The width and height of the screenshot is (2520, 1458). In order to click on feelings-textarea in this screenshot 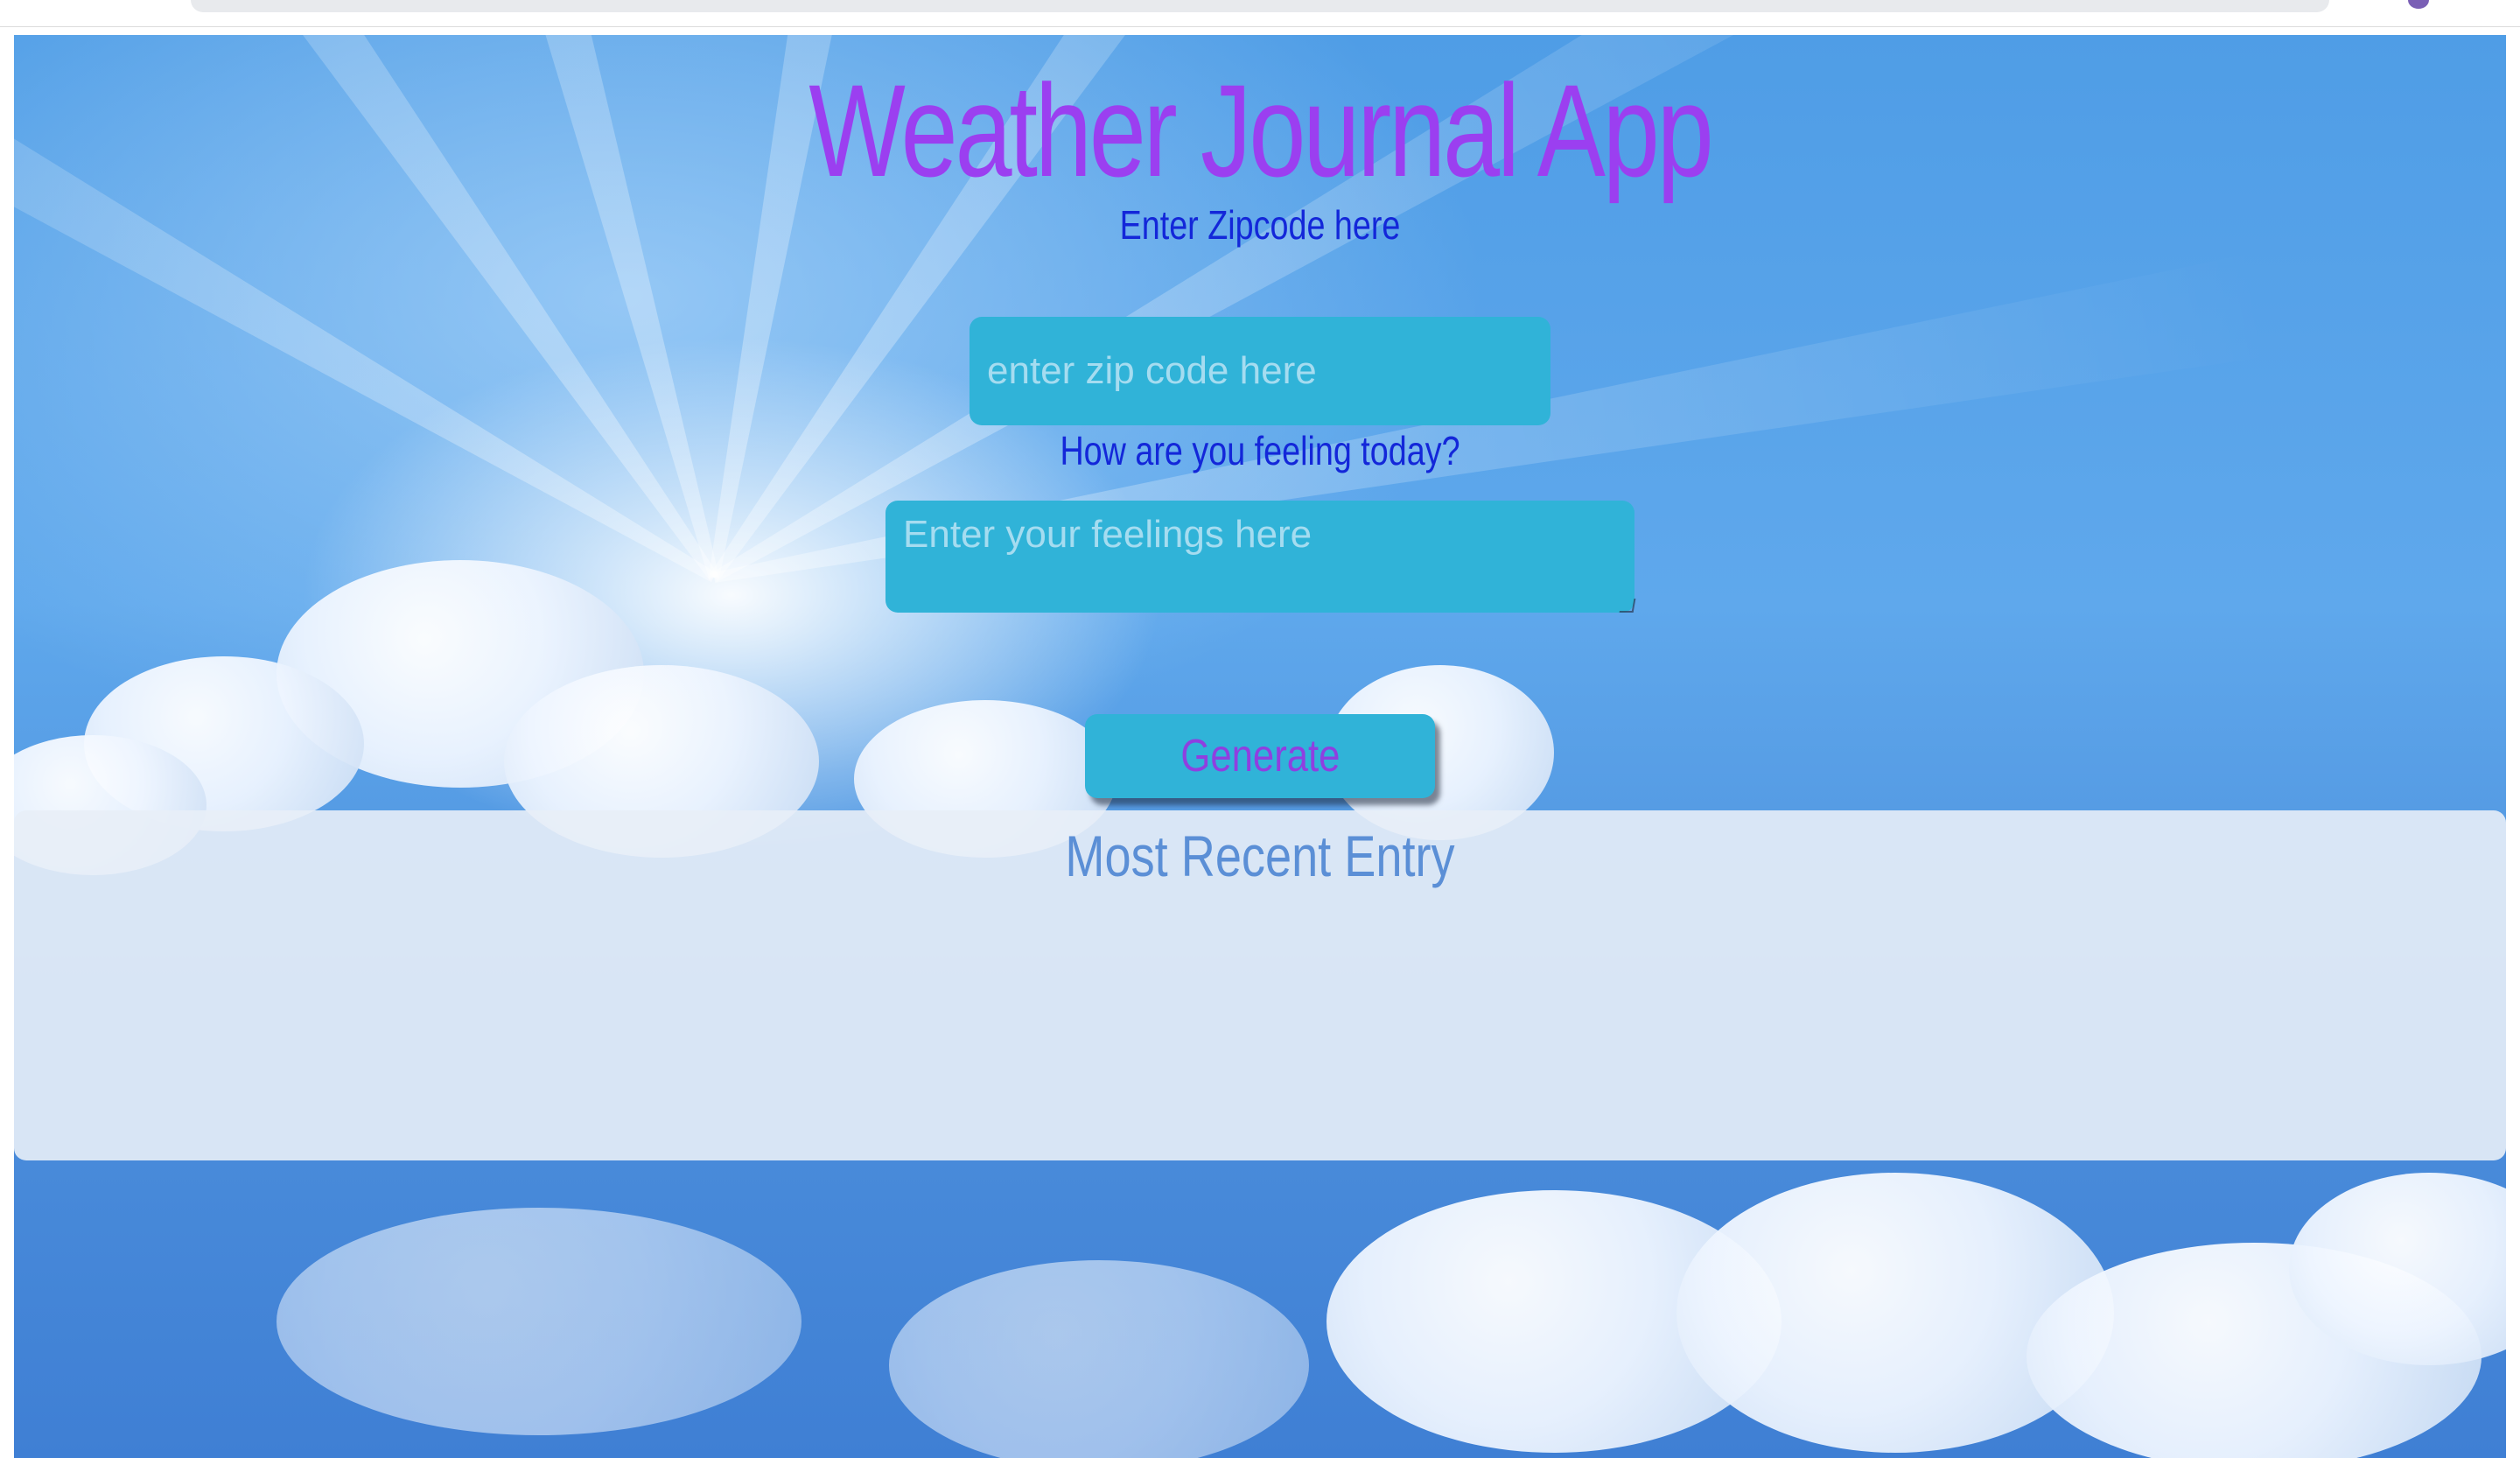, I will do `click(1260, 557)`.